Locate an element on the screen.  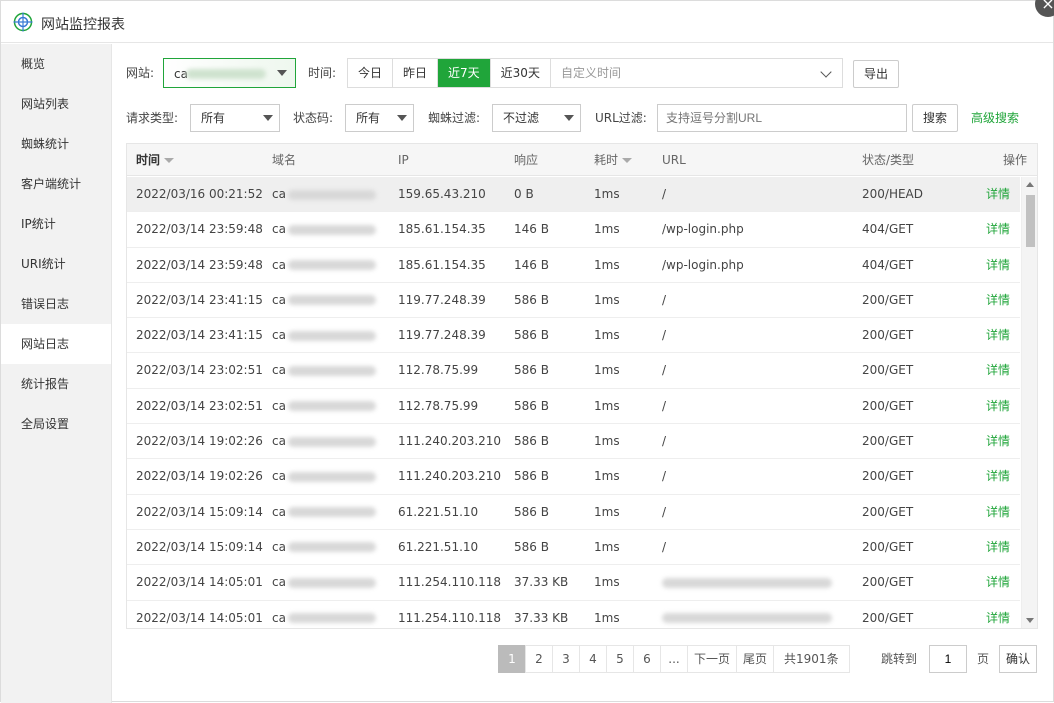
confirm-button: 确认 is located at coordinates (1018, 659).